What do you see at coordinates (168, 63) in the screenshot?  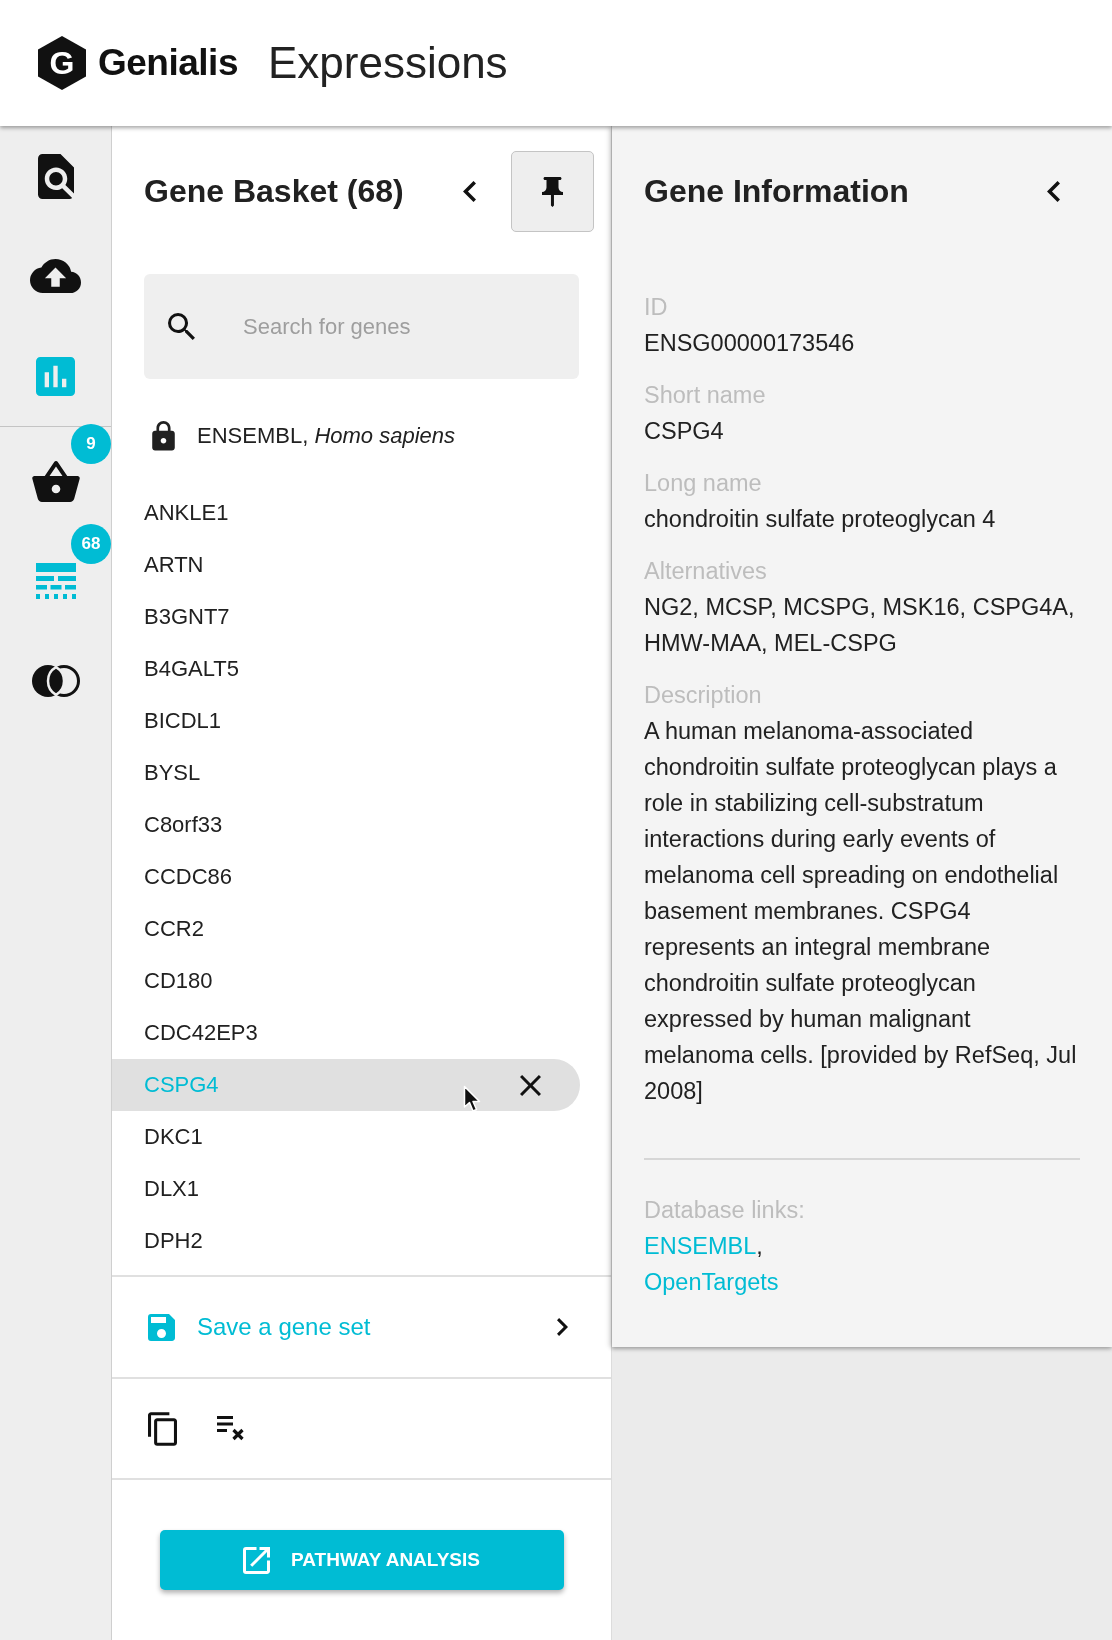 I see `logo-name: Genialis` at bounding box center [168, 63].